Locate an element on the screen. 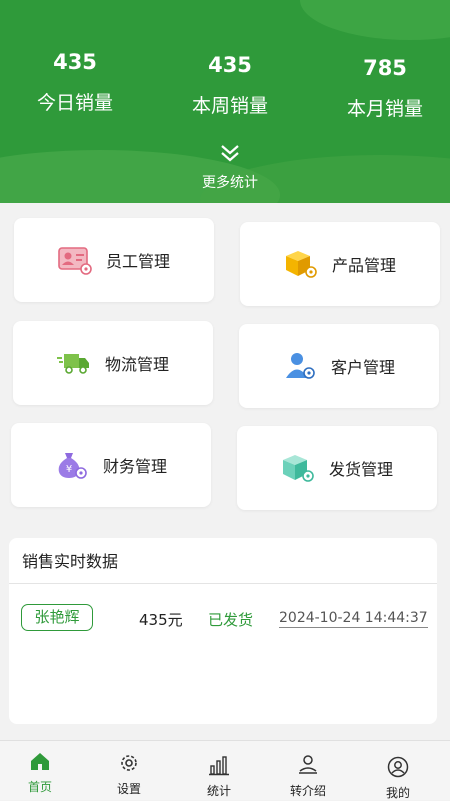 The image size is (450, 801). tile-label: 发货管理 is located at coordinates (360, 469).